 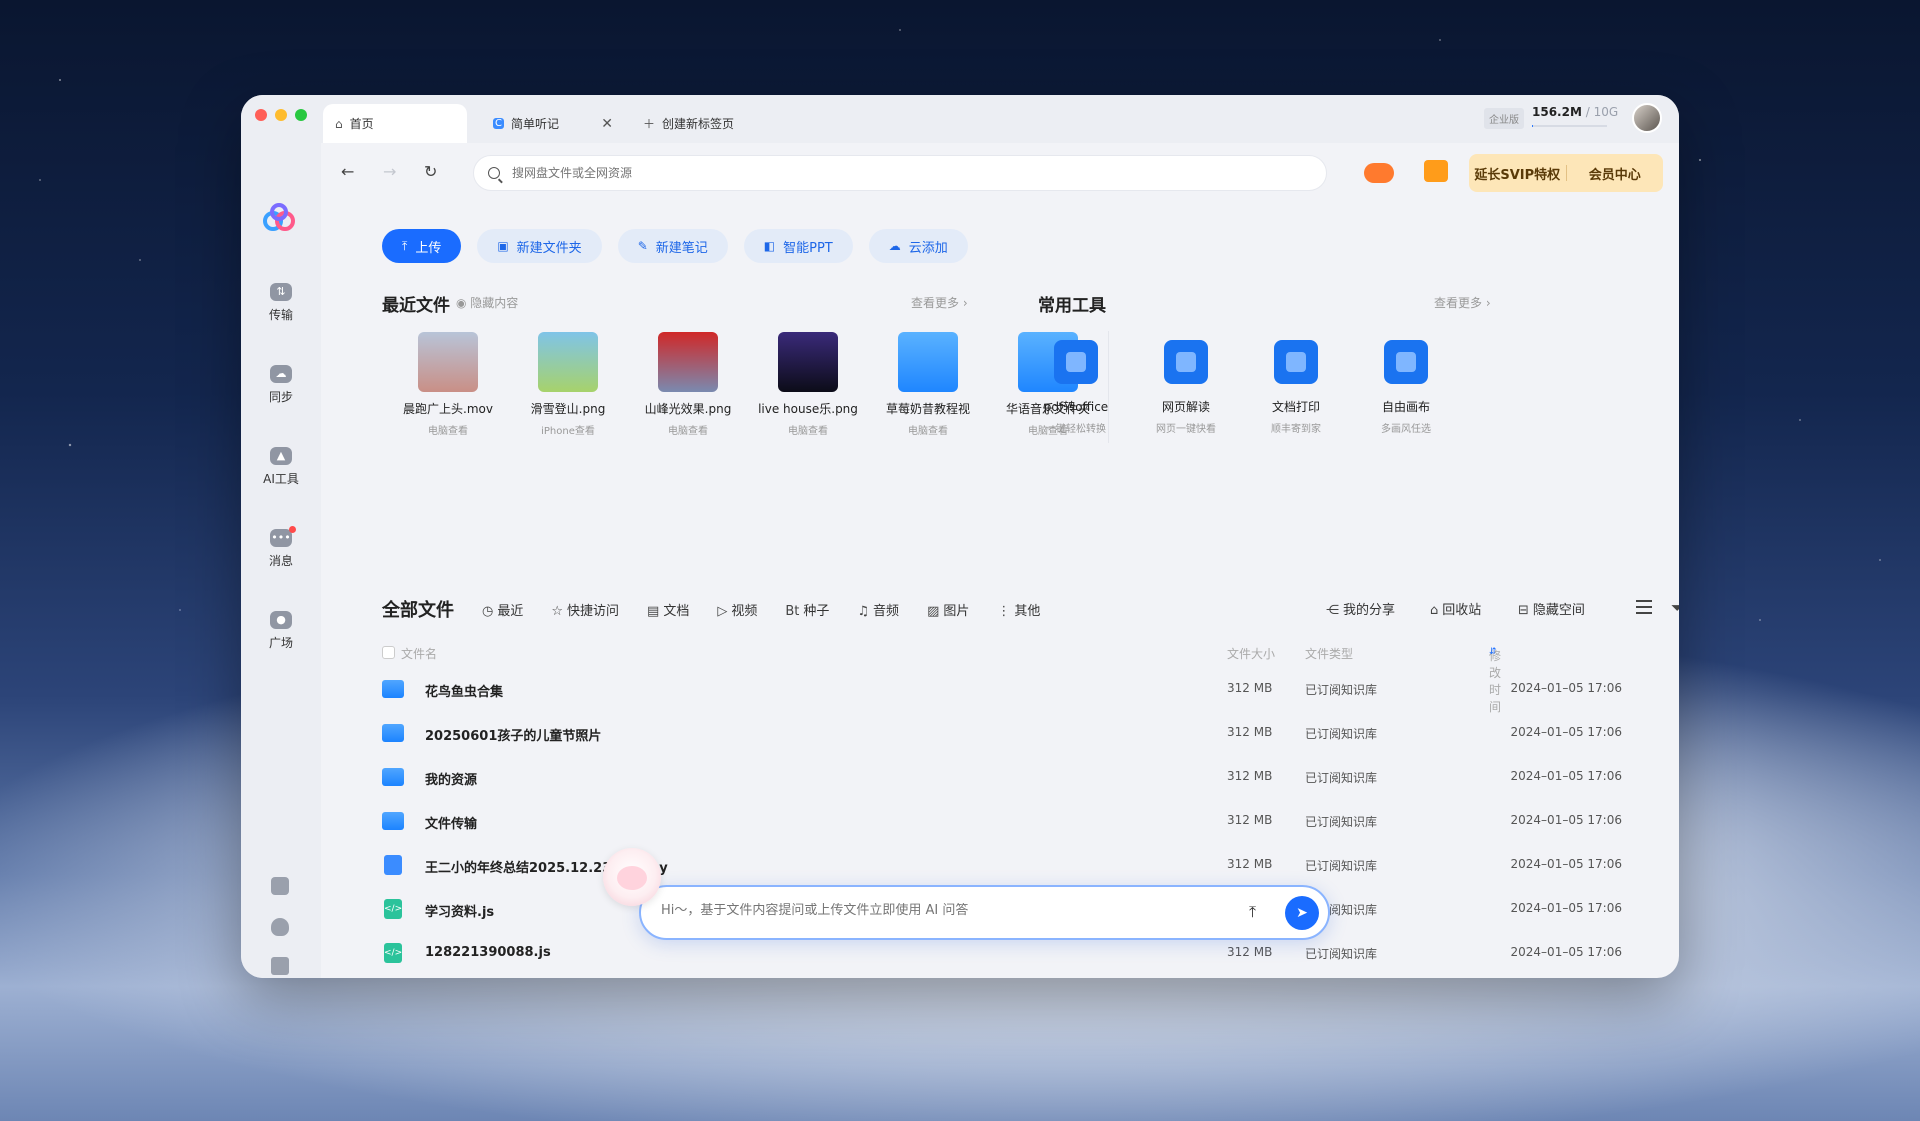 What do you see at coordinates (418, 610) in the screenshot?
I see `all-files-title: 全部文件` at bounding box center [418, 610].